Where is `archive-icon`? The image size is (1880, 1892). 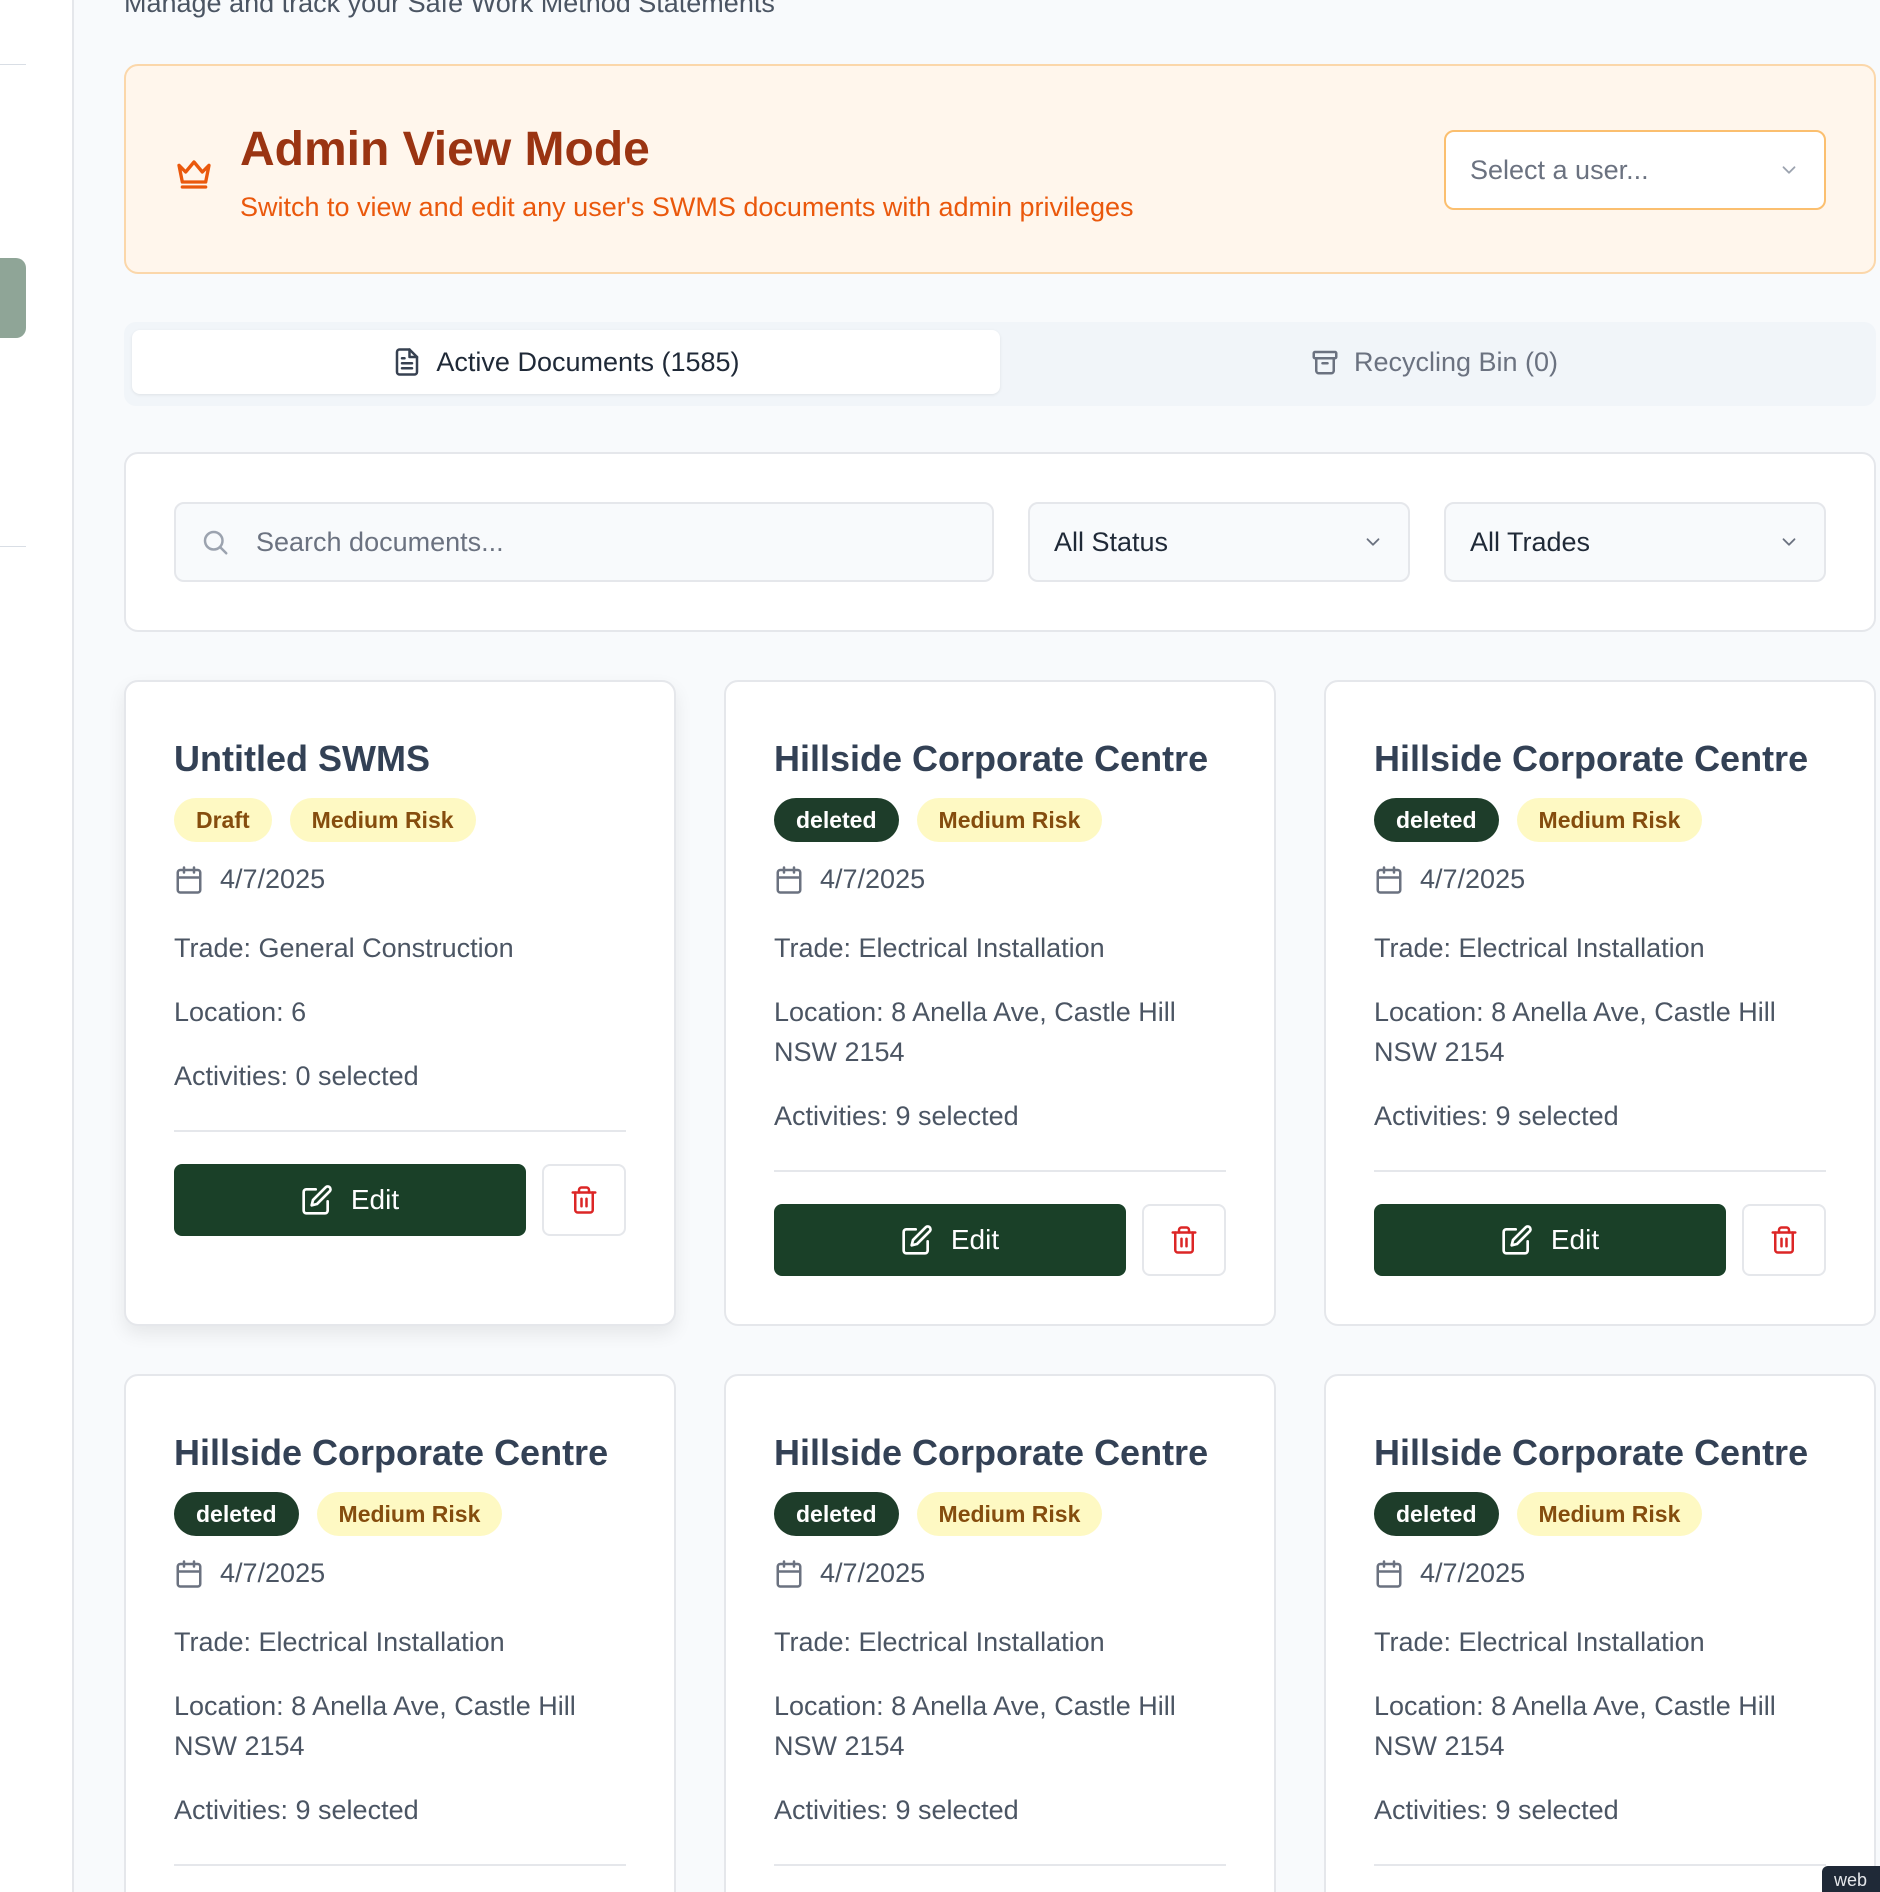
archive-icon is located at coordinates (1325, 362).